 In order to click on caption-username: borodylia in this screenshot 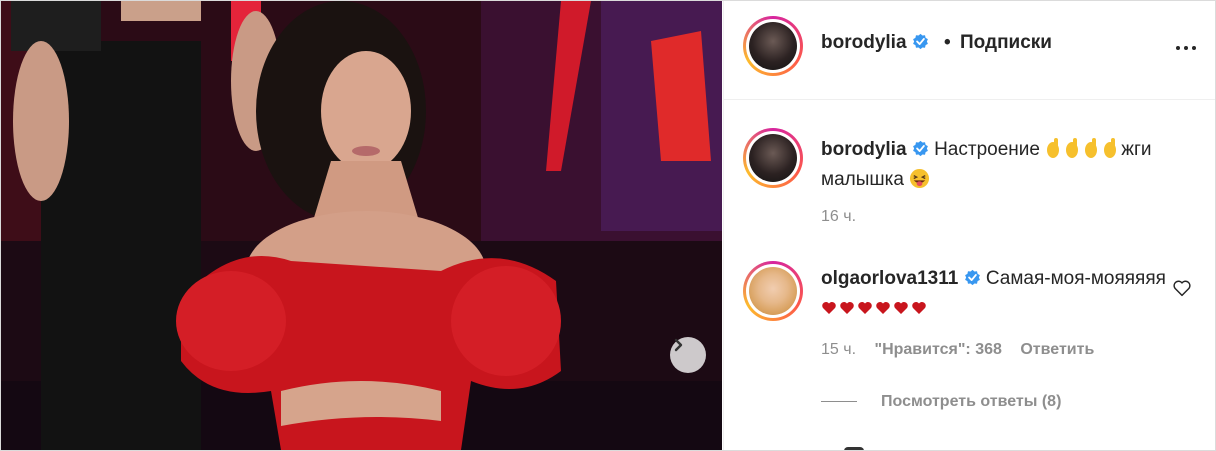, I will do `click(864, 149)`.